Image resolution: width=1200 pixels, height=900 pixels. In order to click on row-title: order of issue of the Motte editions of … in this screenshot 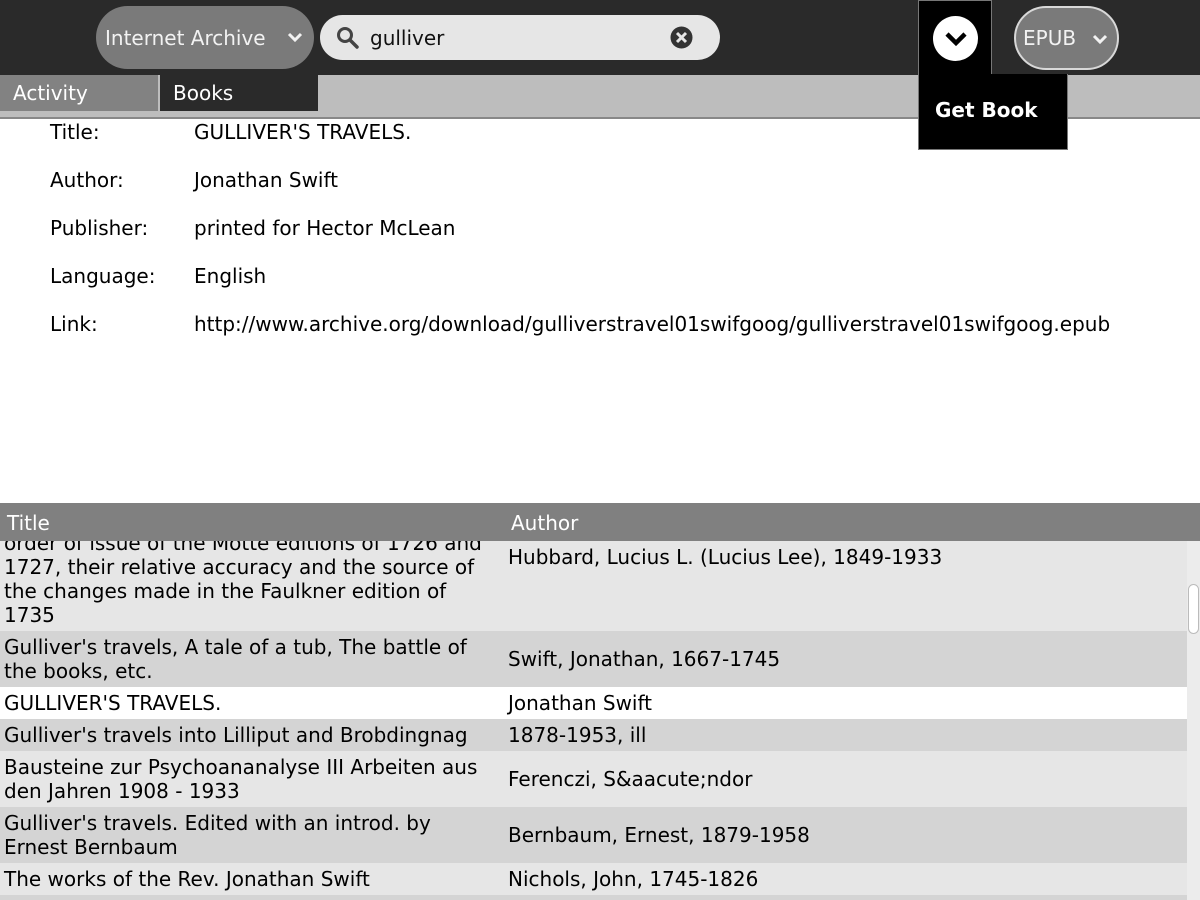, I will do `click(243, 584)`.